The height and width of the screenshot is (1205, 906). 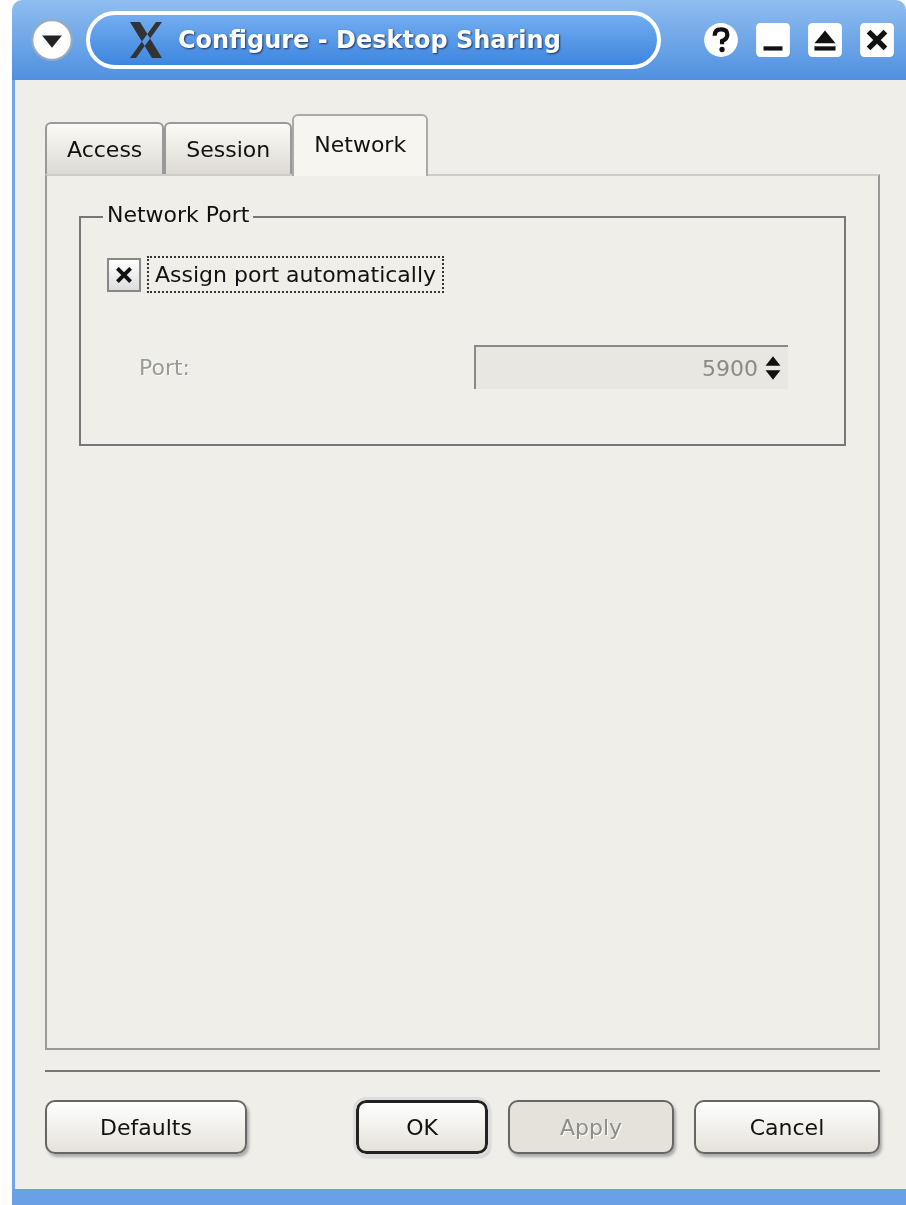 What do you see at coordinates (877, 40) in the screenshot?
I see `close-icon` at bounding box center [877, 40].